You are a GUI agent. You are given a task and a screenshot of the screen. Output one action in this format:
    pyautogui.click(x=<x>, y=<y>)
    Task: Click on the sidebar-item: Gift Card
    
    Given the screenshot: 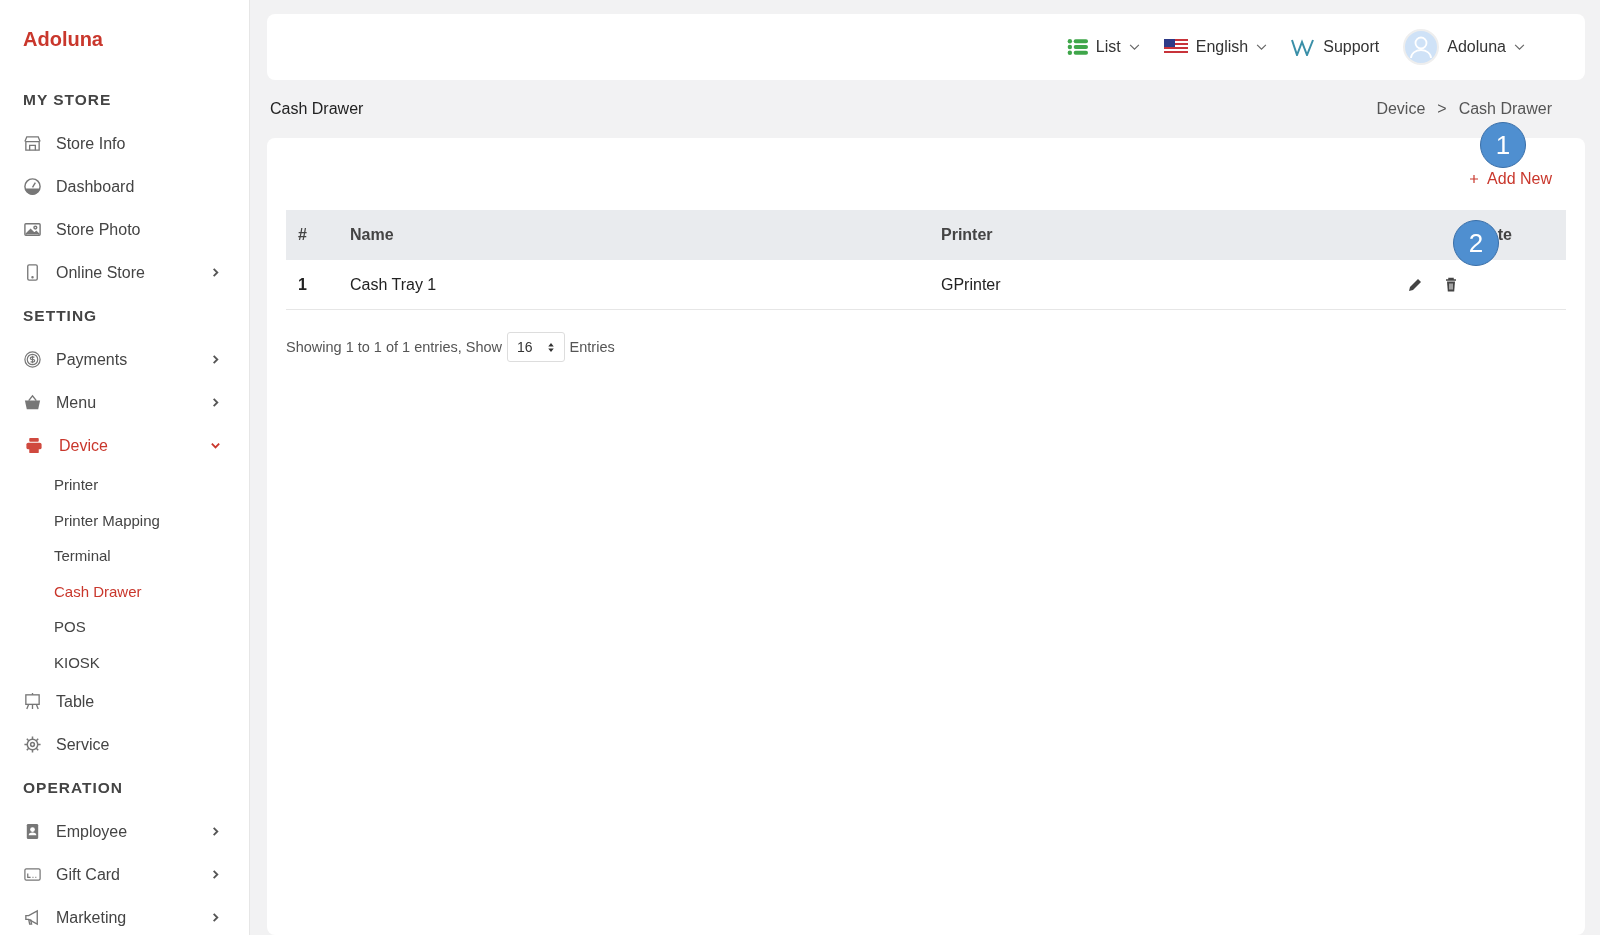 What is the action you would take?
    pyautogui.click(x=136, y=874)
    